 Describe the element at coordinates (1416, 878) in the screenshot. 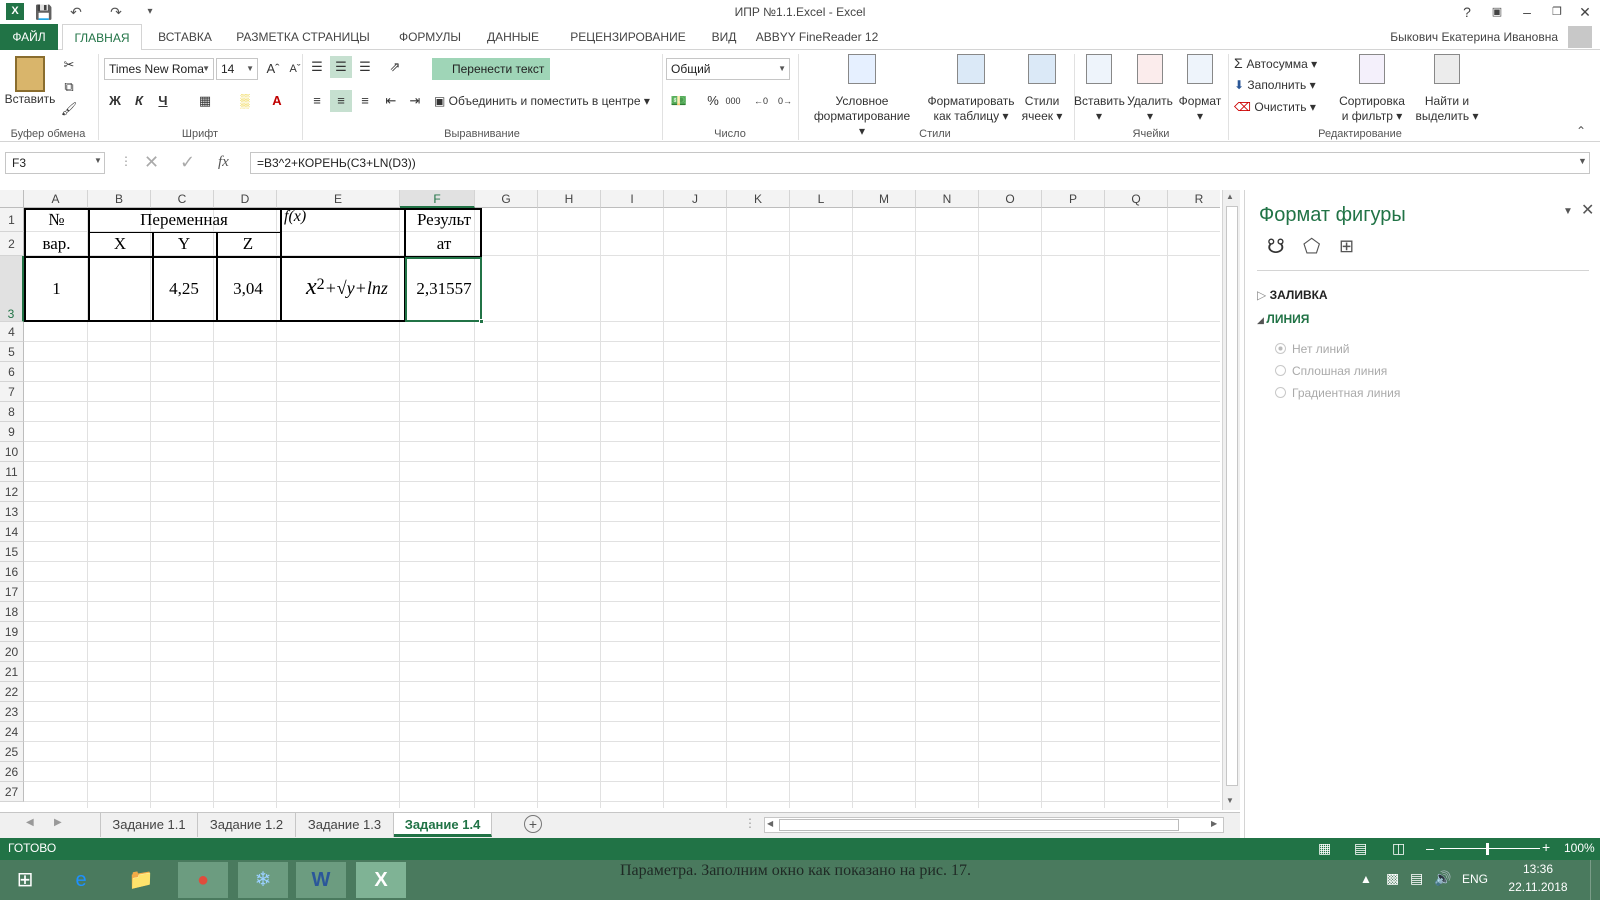

I see `tray-display-icon: ▤` at that location.